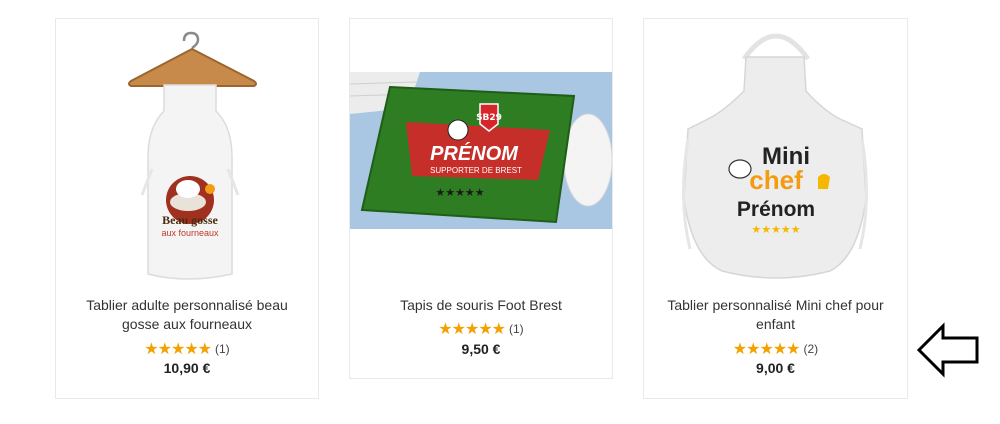 This screenshot has width=1000, height=424. I want to click on arrow-left-outline-icon, so click(948, 350).